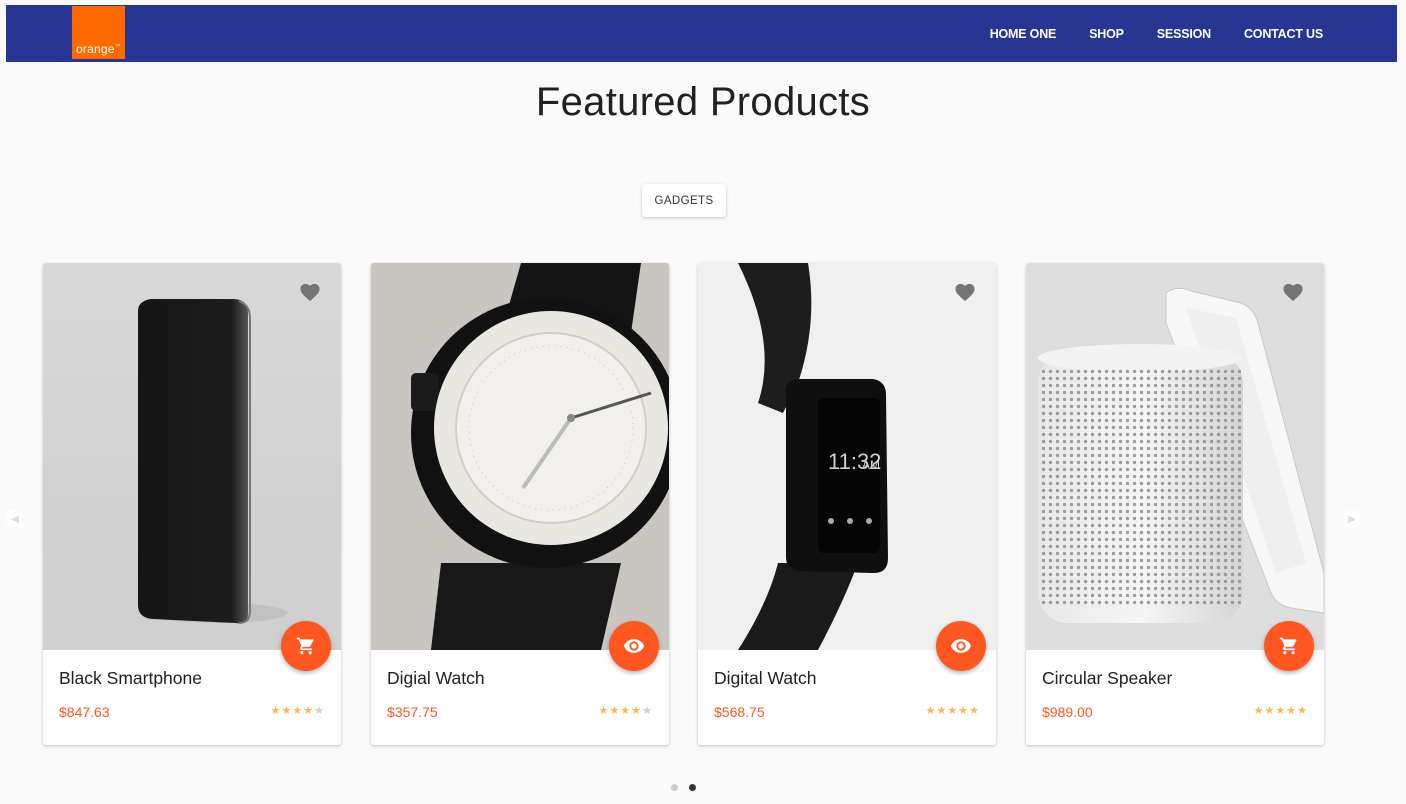 The width and height of the screenshot is (1406, 804). Describe the element at coordinates (130, 678) in the screenshot. I see `product-name: Black Smartphone` at that location.